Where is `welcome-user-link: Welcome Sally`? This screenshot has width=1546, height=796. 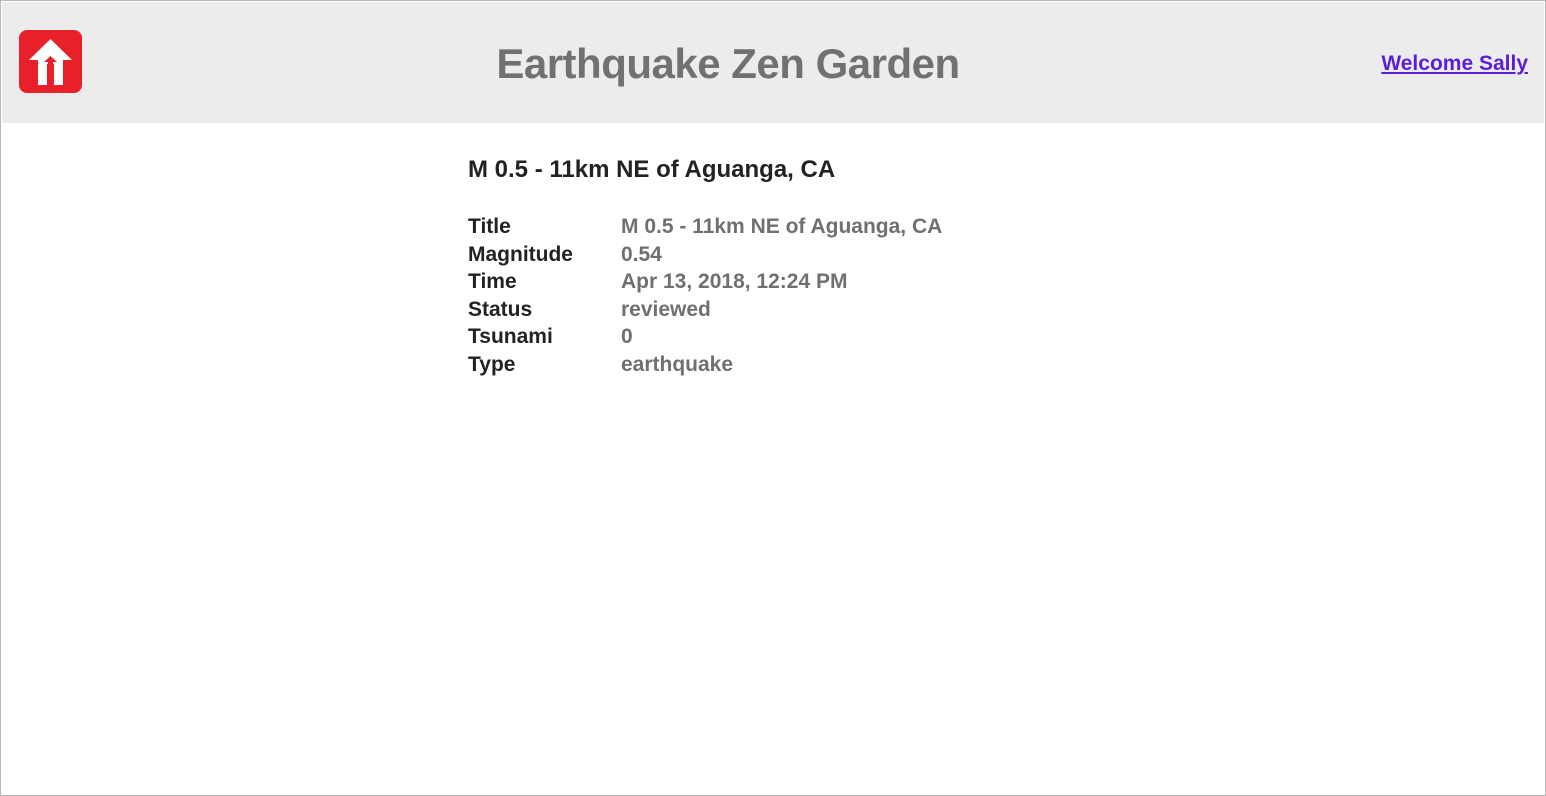 welcome-user-link: Welcome Sally is located at coordinates (1454, 64).